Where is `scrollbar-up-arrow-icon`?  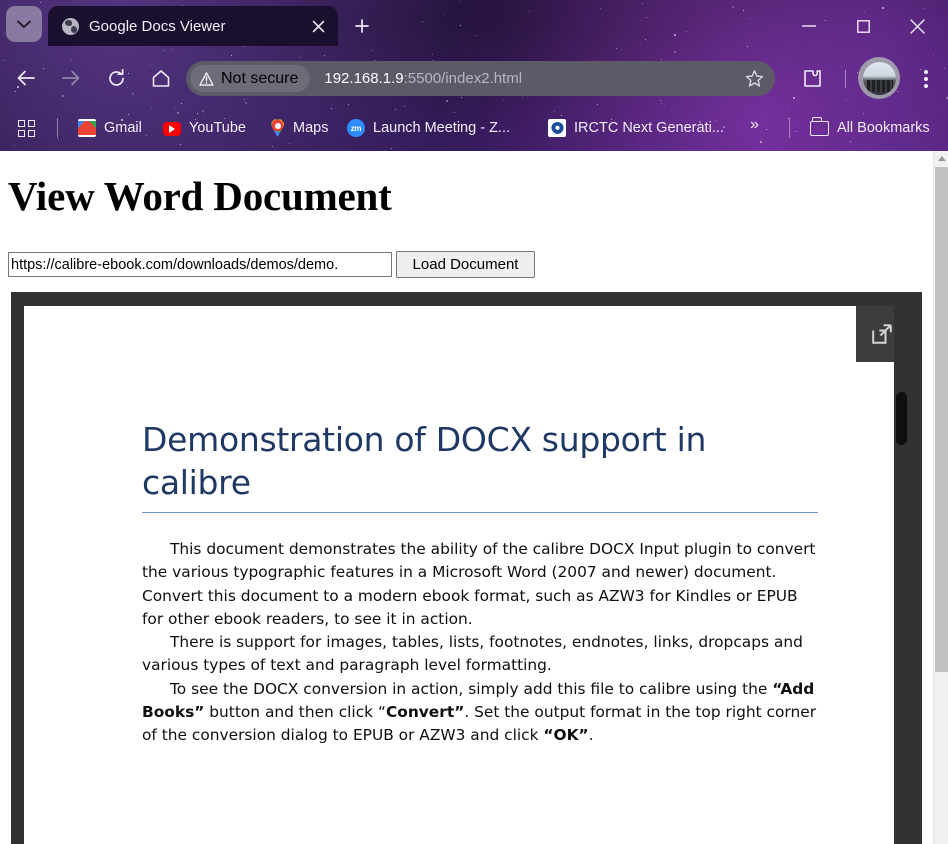 scrollbar-up-arrow-icon is located at coordinates (941, 158).